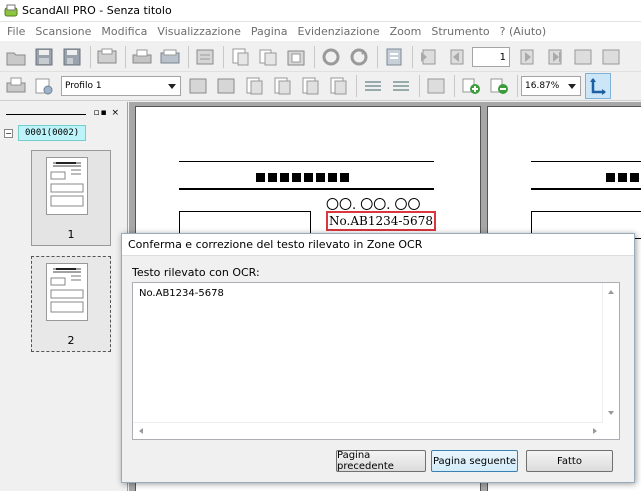  What do you see at coordinates (611, 57) in the screenshot?
I see `fit-page-icon` at bounding box center [611, 57].